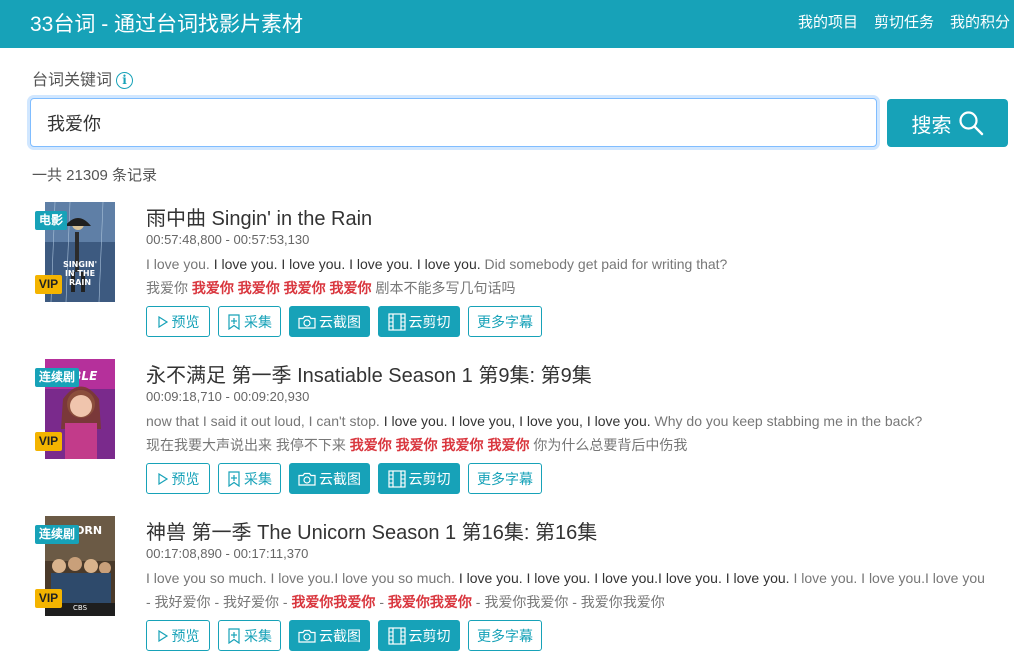  What do you see at coordinates (72, 80) in the screenshot?
I see `keyword-label-text: 台词关键词` at bounding box center [72, 80].